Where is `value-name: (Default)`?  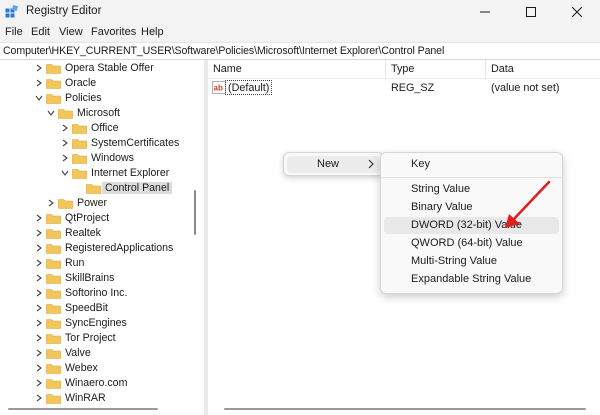
value-name: (Default) is located at coordinates (249, 87).